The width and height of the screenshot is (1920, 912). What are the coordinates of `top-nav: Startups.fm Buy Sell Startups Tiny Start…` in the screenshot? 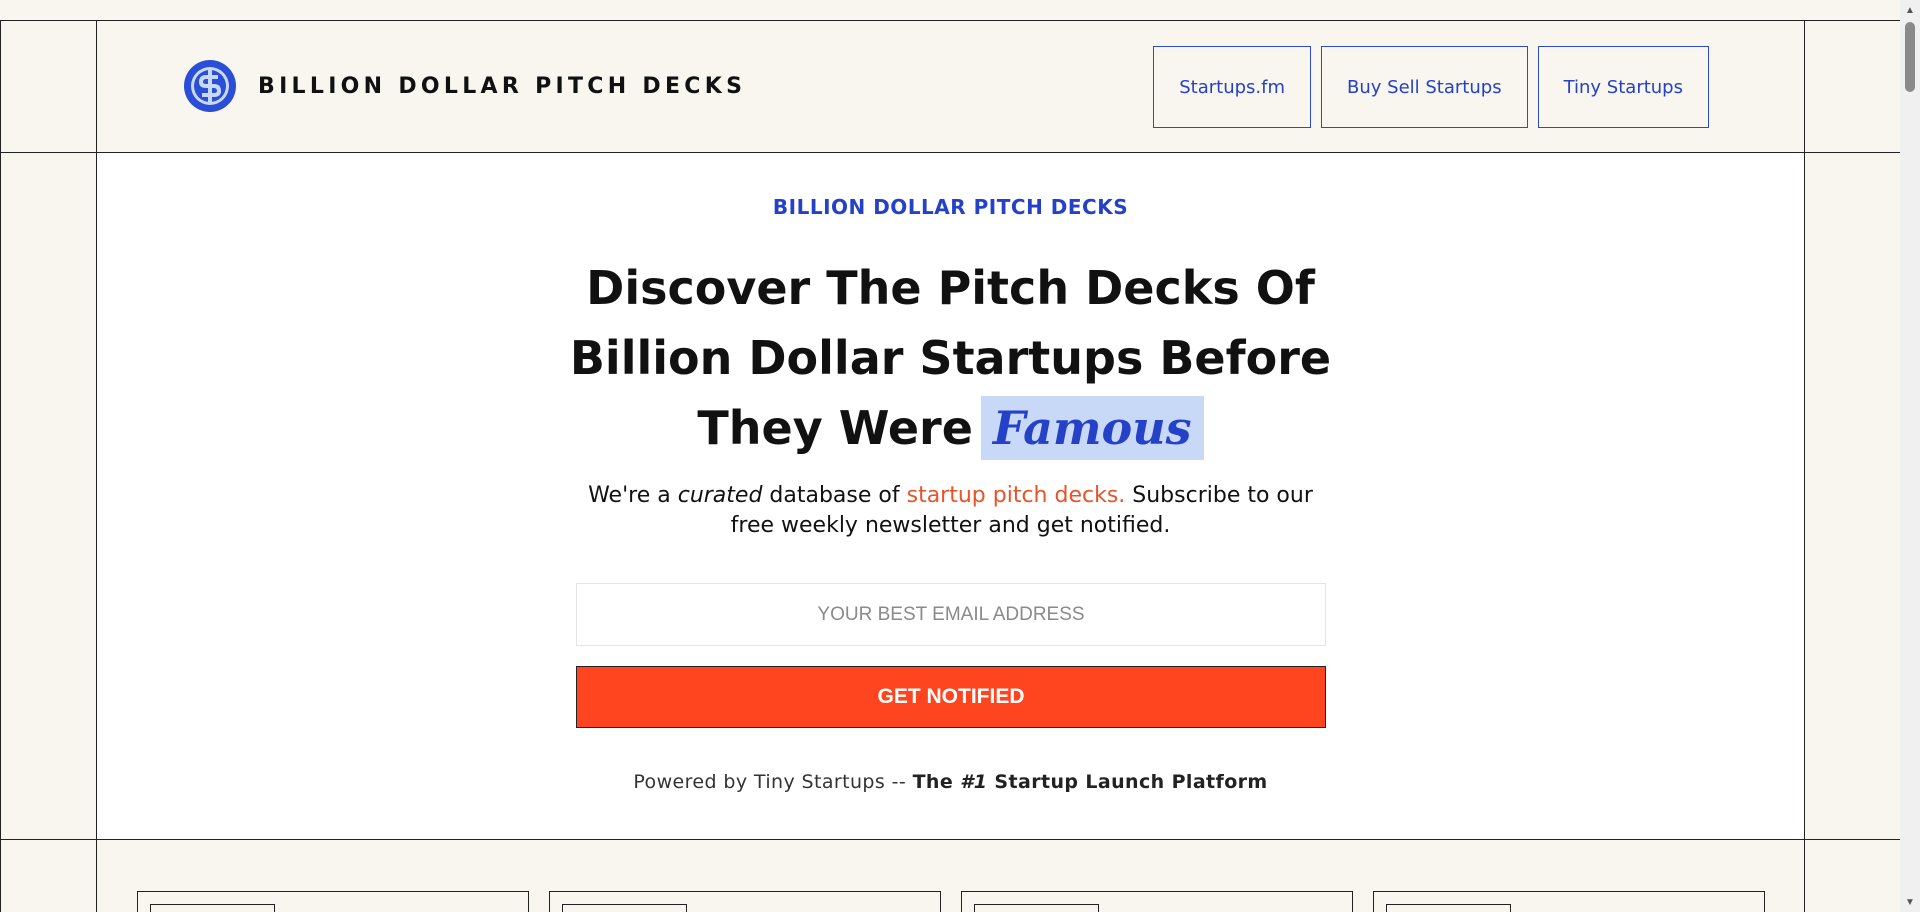 It's located at (1431, 87).